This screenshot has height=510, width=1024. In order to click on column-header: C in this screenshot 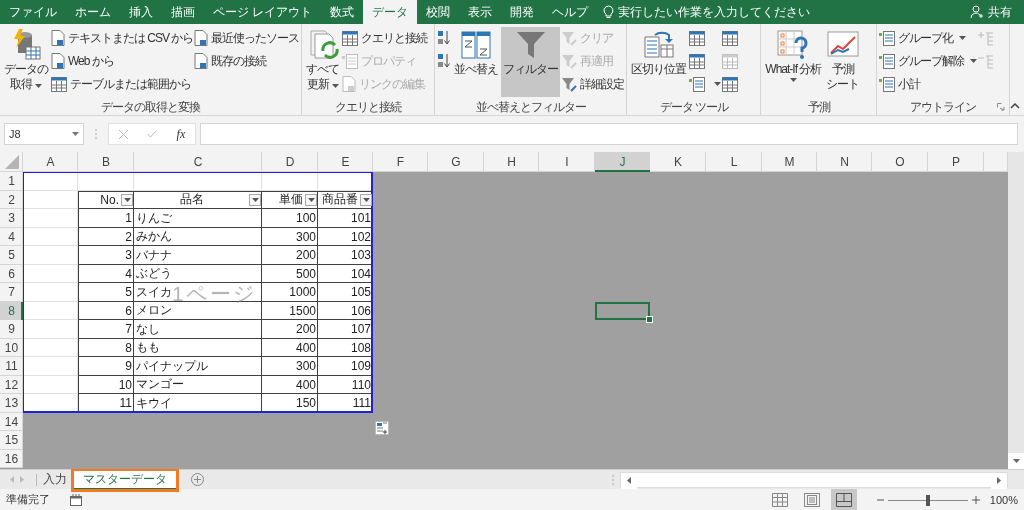, I will do `click(198, 162)`.